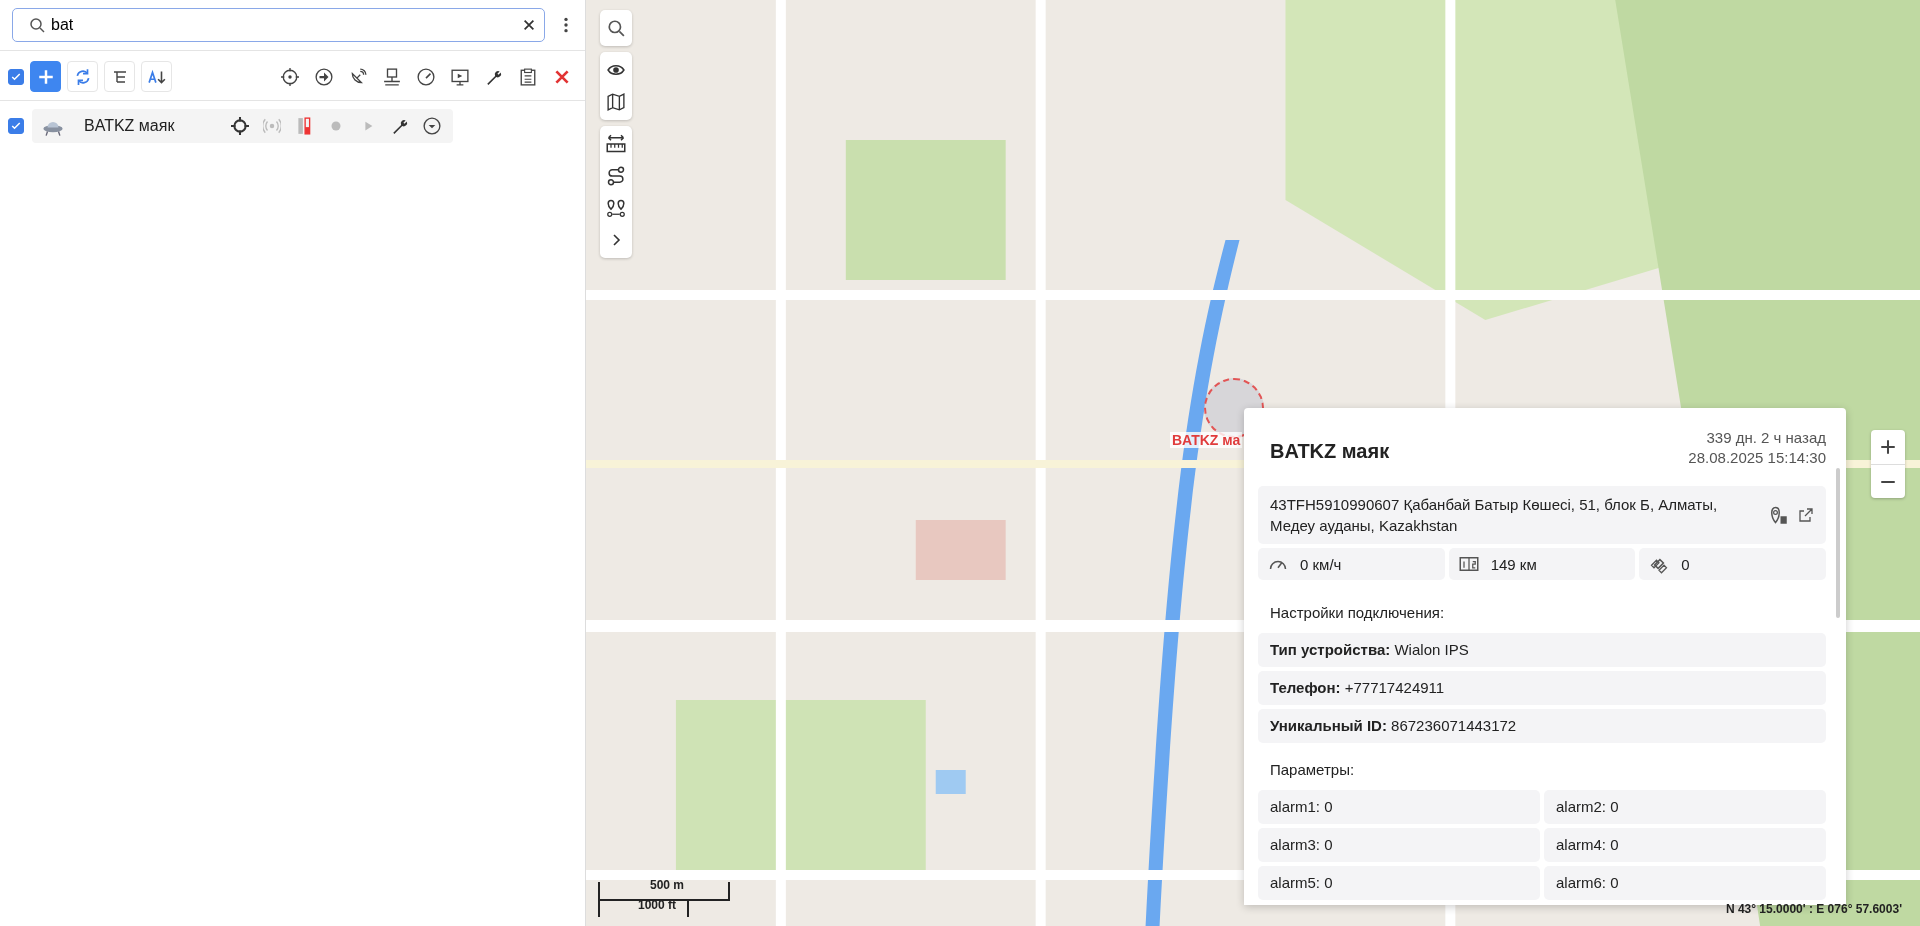 This screenshot has width=1920, height=926. Describe the element at coordinates (242, 126) in the screenshot. I see `unit-row: BATKZ маяк` at that location.